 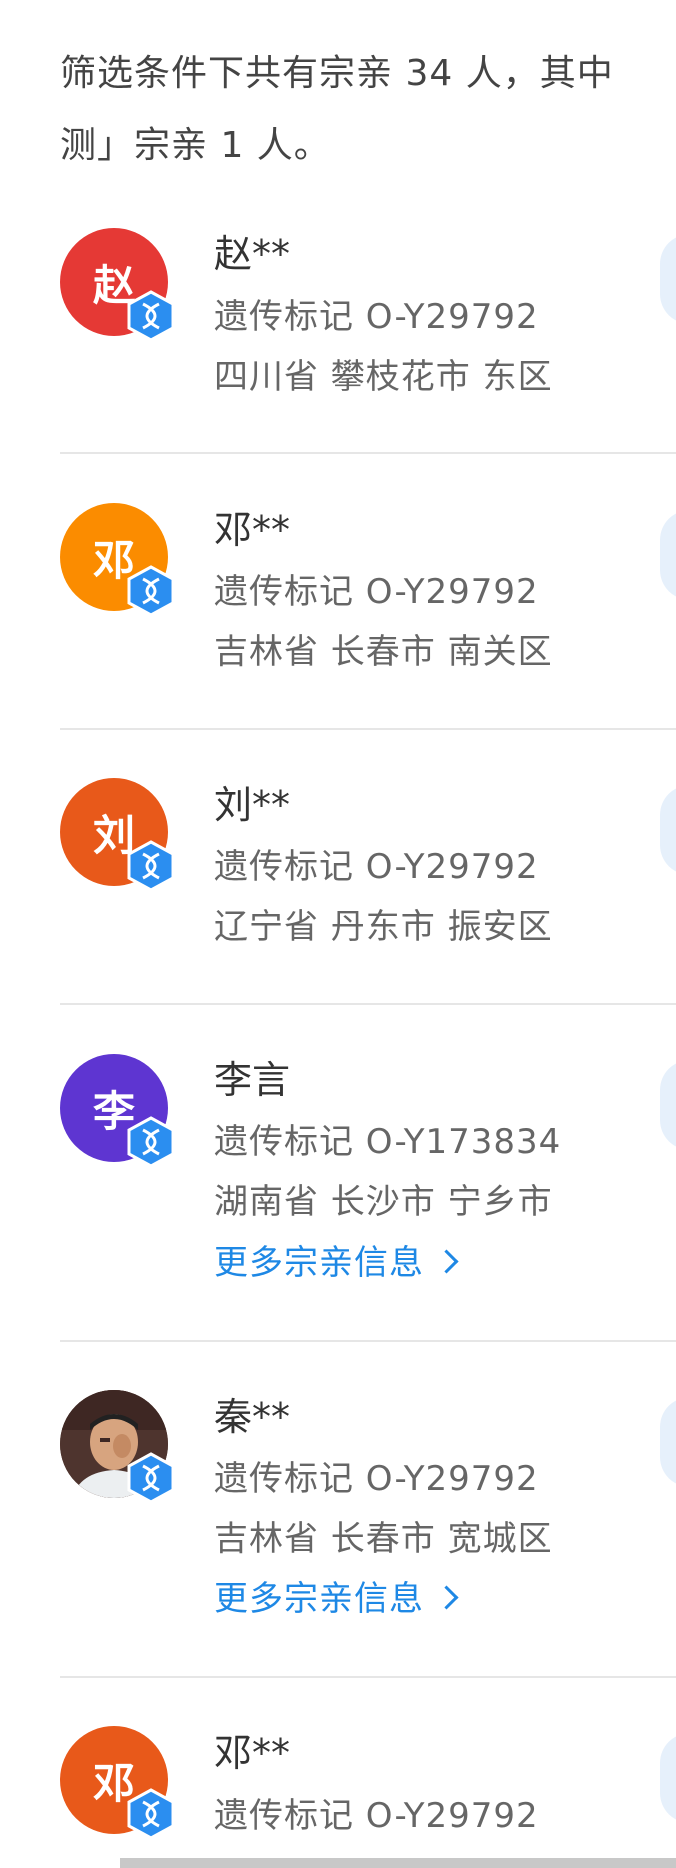 I want to click on relative-name: 秦**, so click(x=252, y=1417).